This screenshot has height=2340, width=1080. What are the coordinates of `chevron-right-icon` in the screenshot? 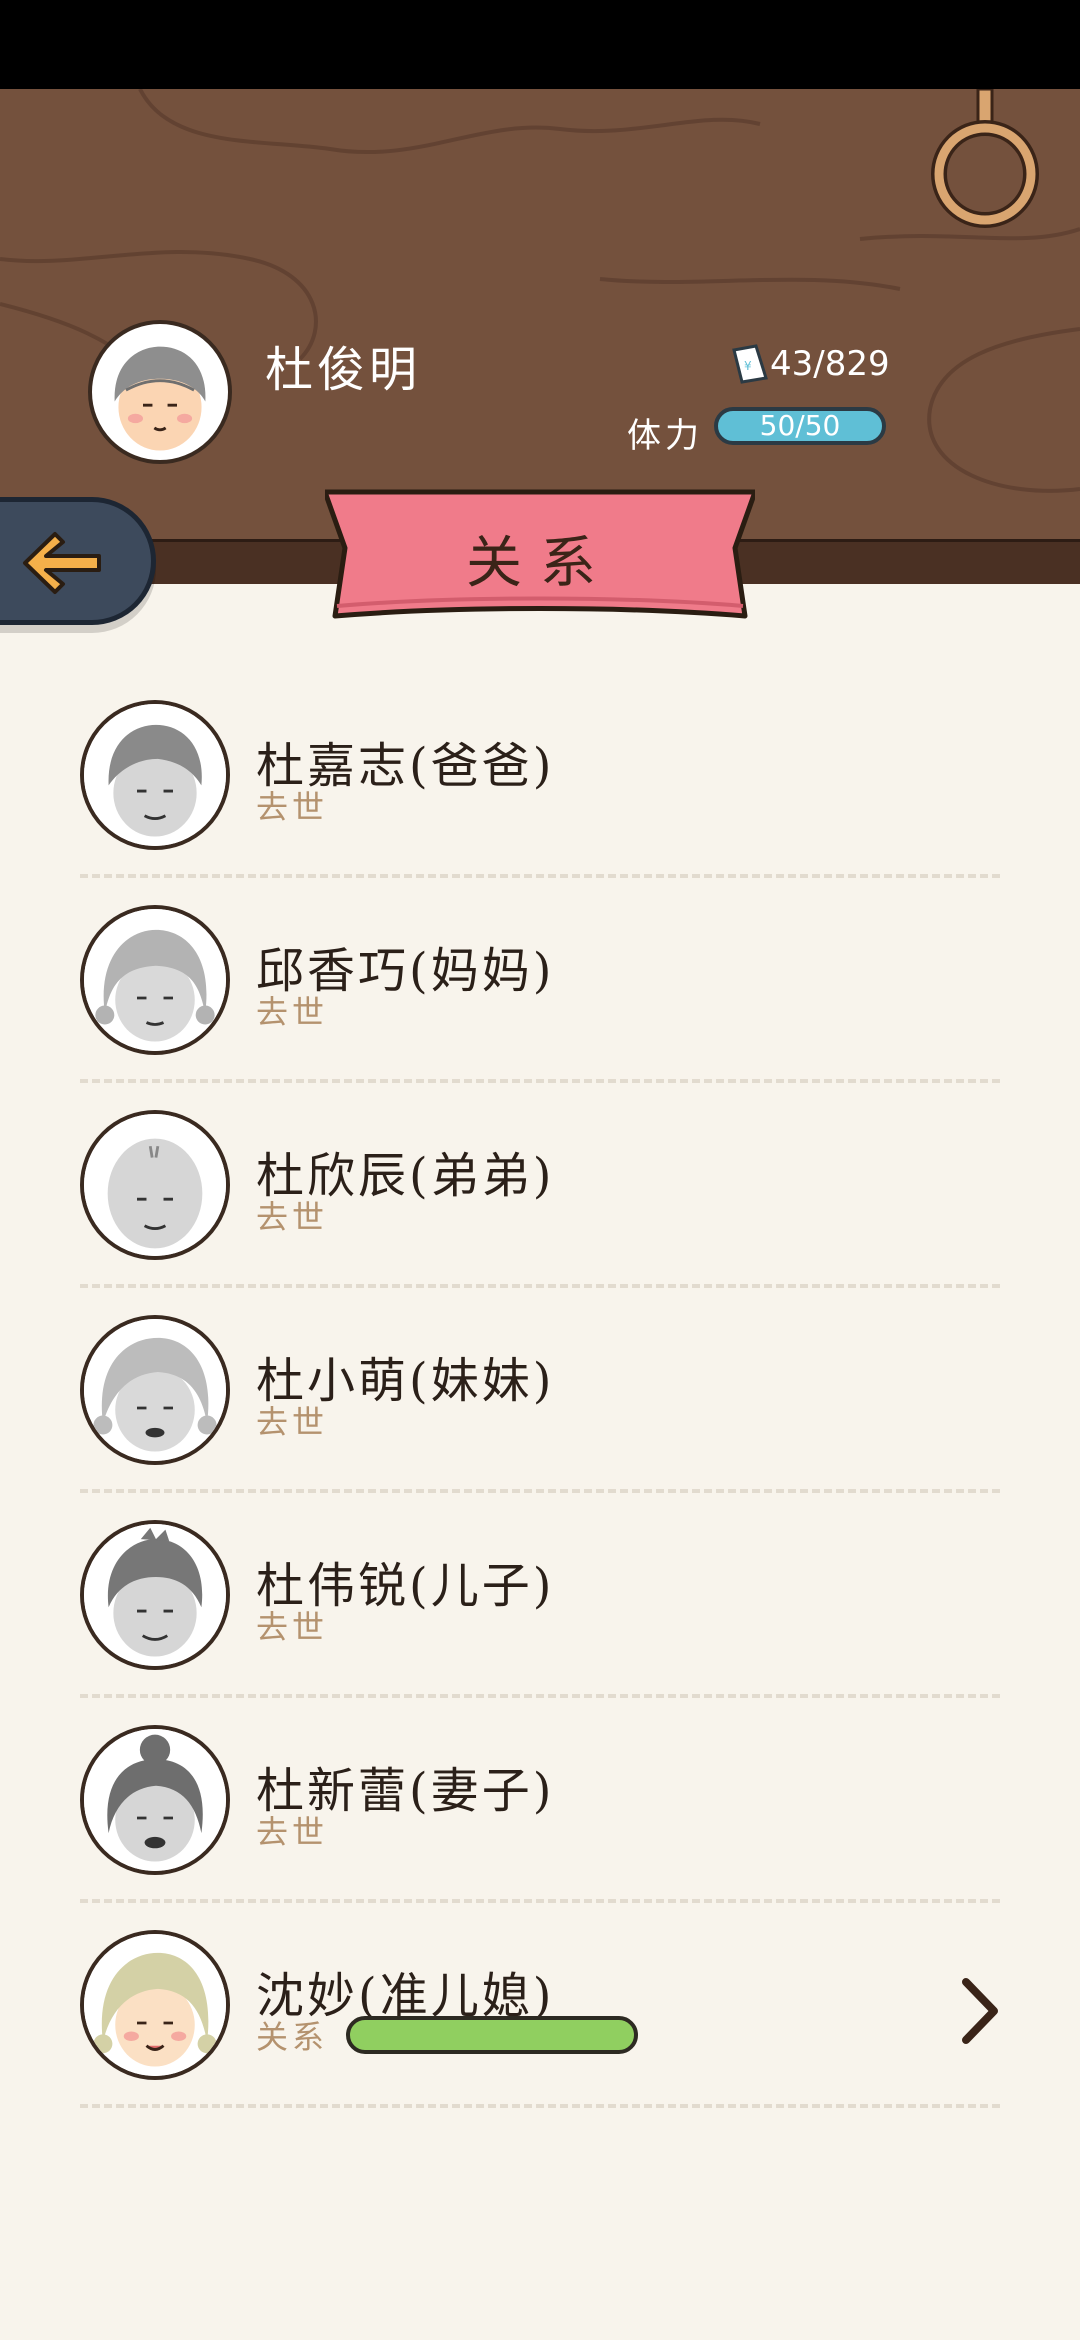 It's located at (980, 2011).